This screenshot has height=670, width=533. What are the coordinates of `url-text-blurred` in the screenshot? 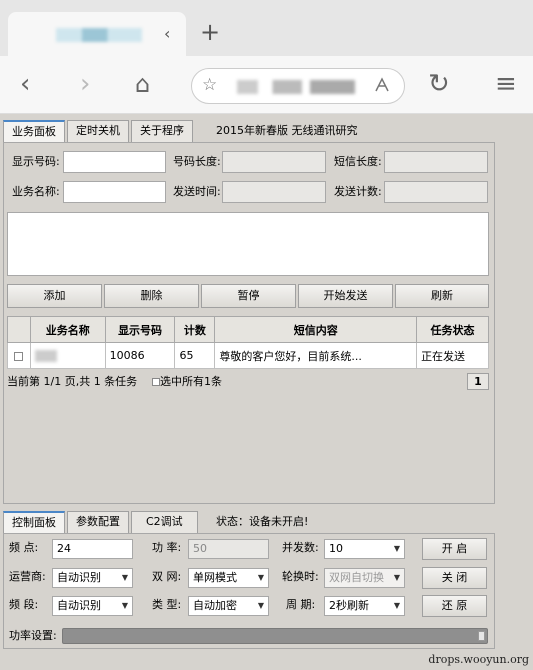 It's located at (296, 87).